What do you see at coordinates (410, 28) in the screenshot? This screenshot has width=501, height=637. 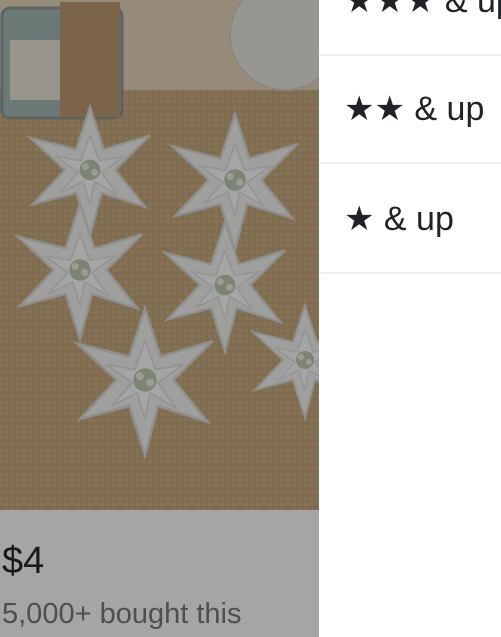 I see `rating-option-3-up: ★★★ & up` at bounding box center [410, 28].